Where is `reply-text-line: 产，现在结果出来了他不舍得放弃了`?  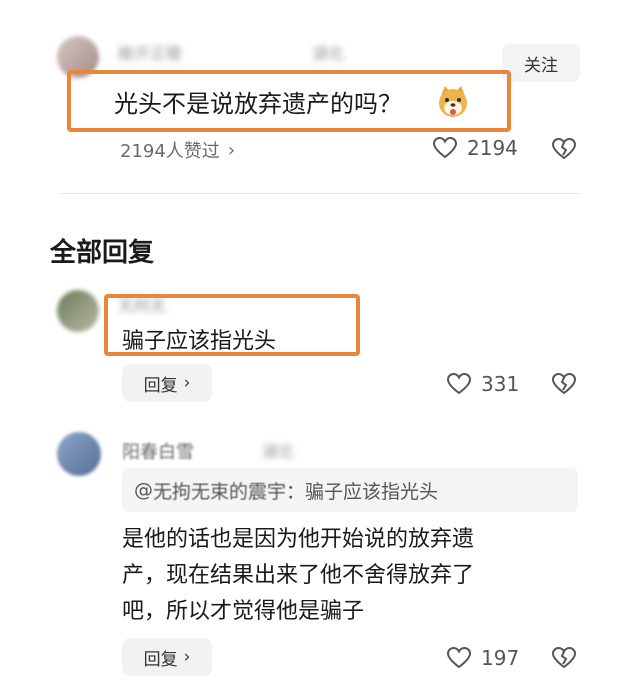 reply-text-line: 产，现在结果出来了他不舍得放弃了 is located at coordinates (298, 575).